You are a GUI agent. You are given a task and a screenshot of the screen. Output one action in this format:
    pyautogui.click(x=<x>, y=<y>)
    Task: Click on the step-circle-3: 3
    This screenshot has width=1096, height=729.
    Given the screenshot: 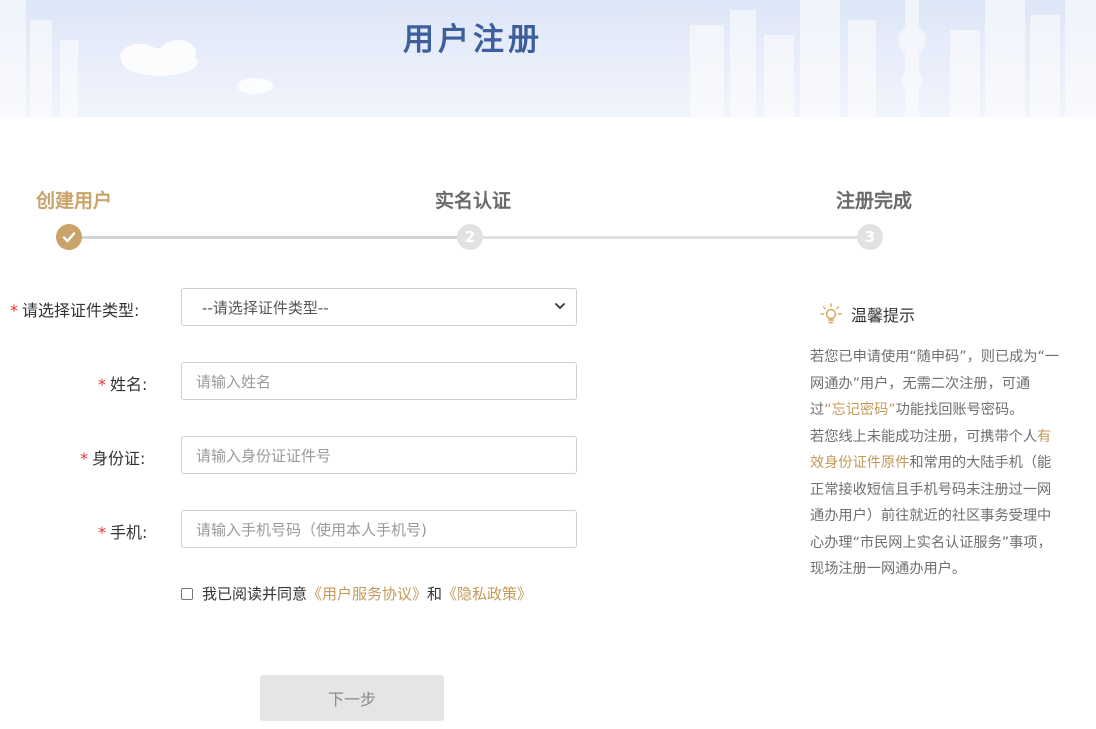 What is the action you would take?
    pyautogui.click(x=870, y=237)
    